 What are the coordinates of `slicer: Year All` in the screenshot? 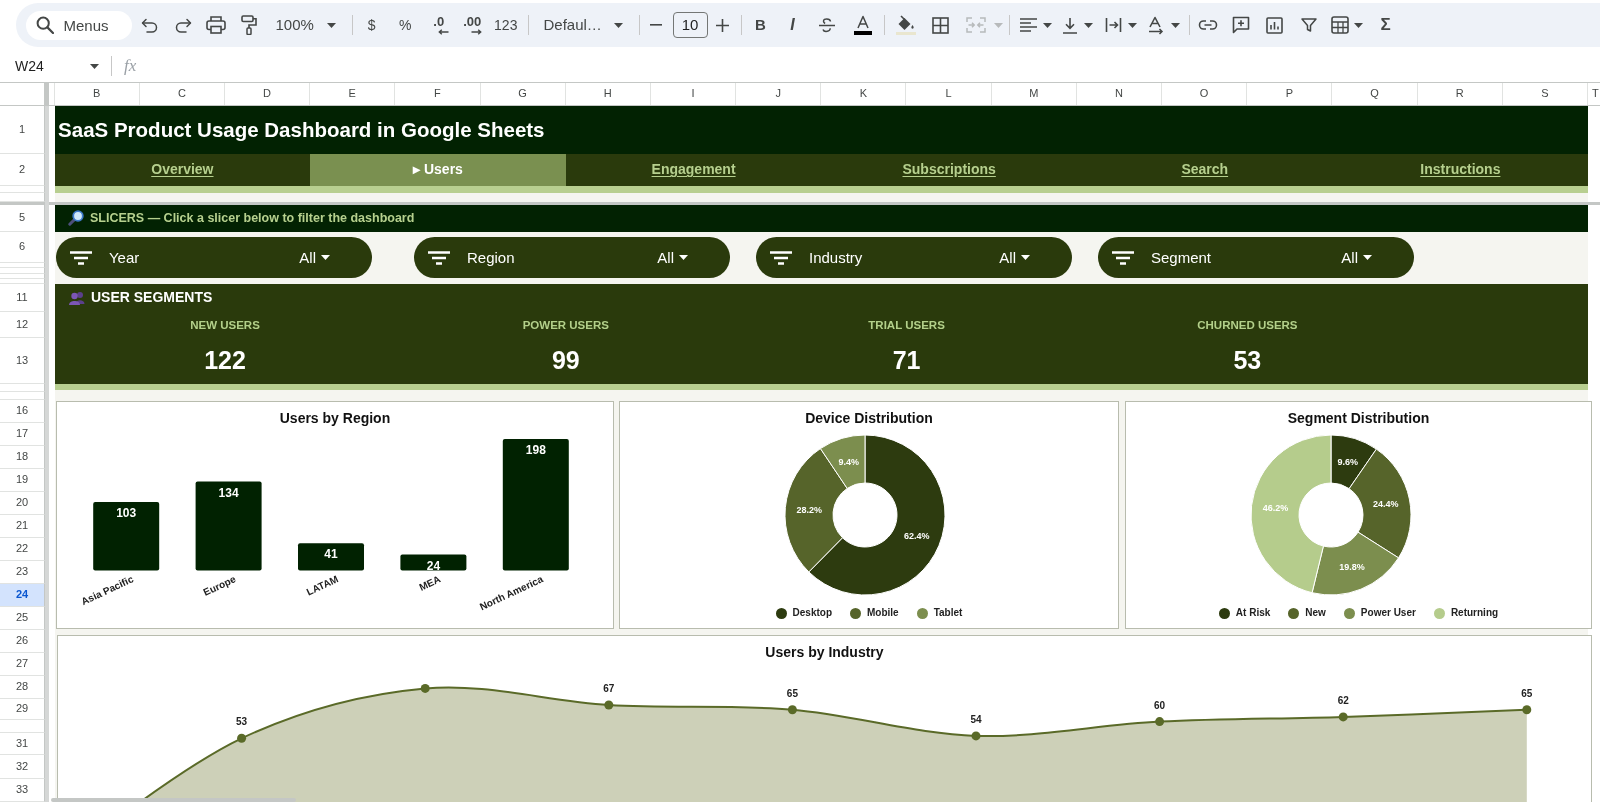 It's located at (214, 258).